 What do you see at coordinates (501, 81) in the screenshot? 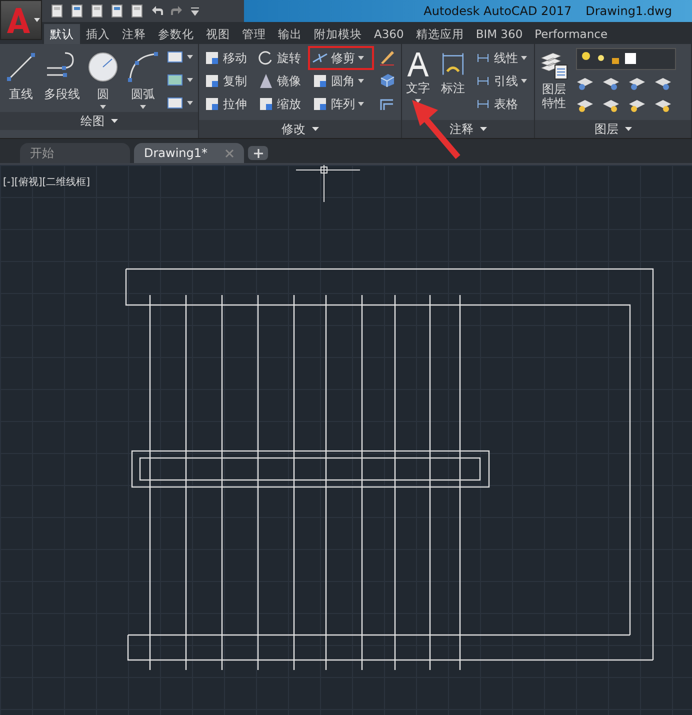
I see `annotate-tool-button: 引线` at bounding box center [501, 81].